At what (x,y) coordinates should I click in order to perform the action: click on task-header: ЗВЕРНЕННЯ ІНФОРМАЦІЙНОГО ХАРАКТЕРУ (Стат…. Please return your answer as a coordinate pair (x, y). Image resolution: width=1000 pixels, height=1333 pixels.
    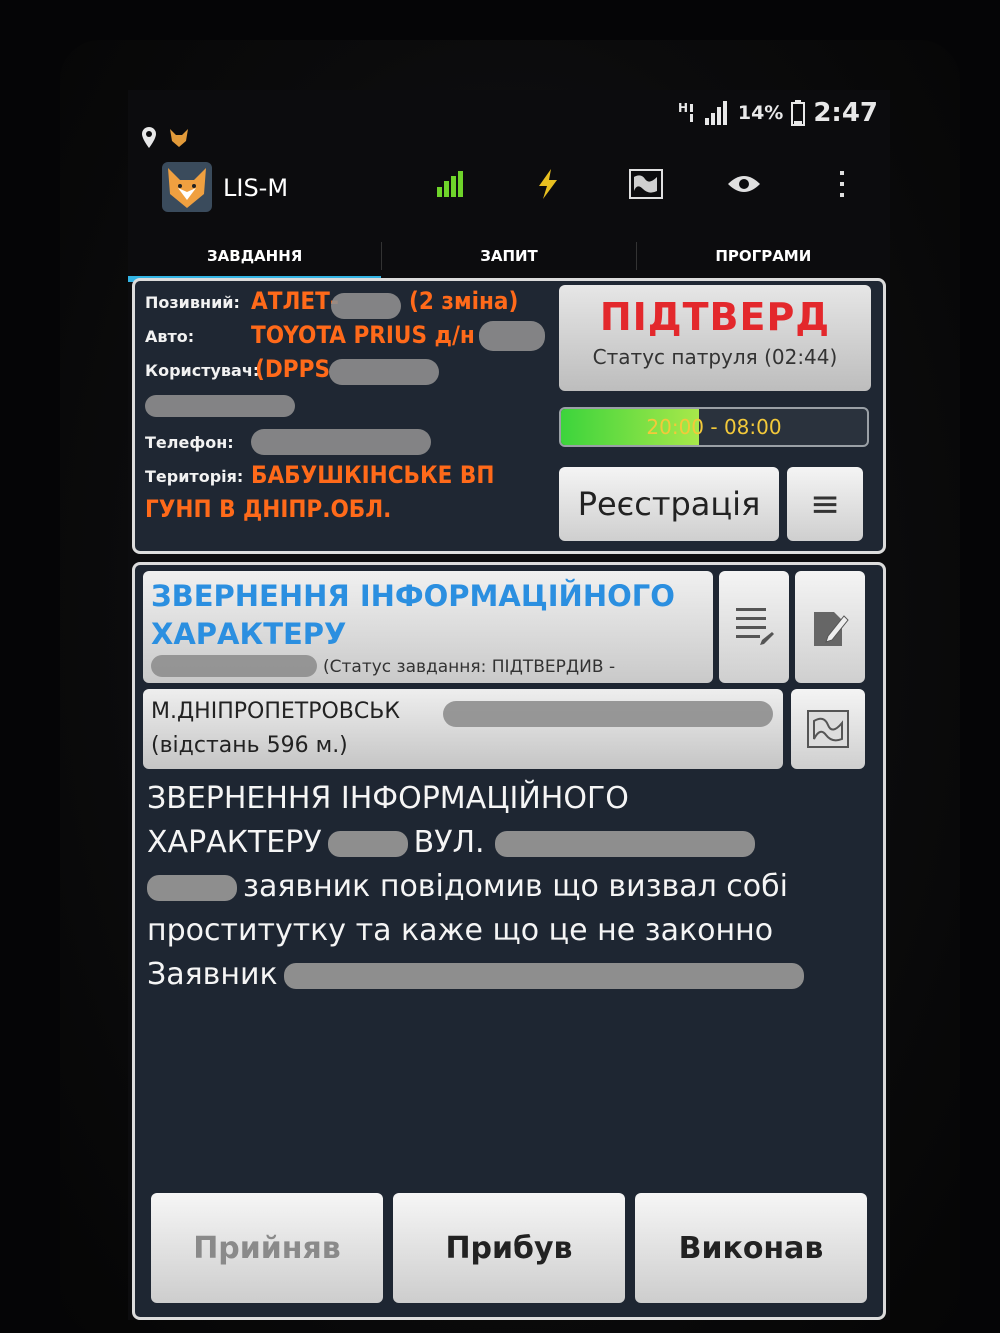
    Looking at the image, I should click on (428, 627).